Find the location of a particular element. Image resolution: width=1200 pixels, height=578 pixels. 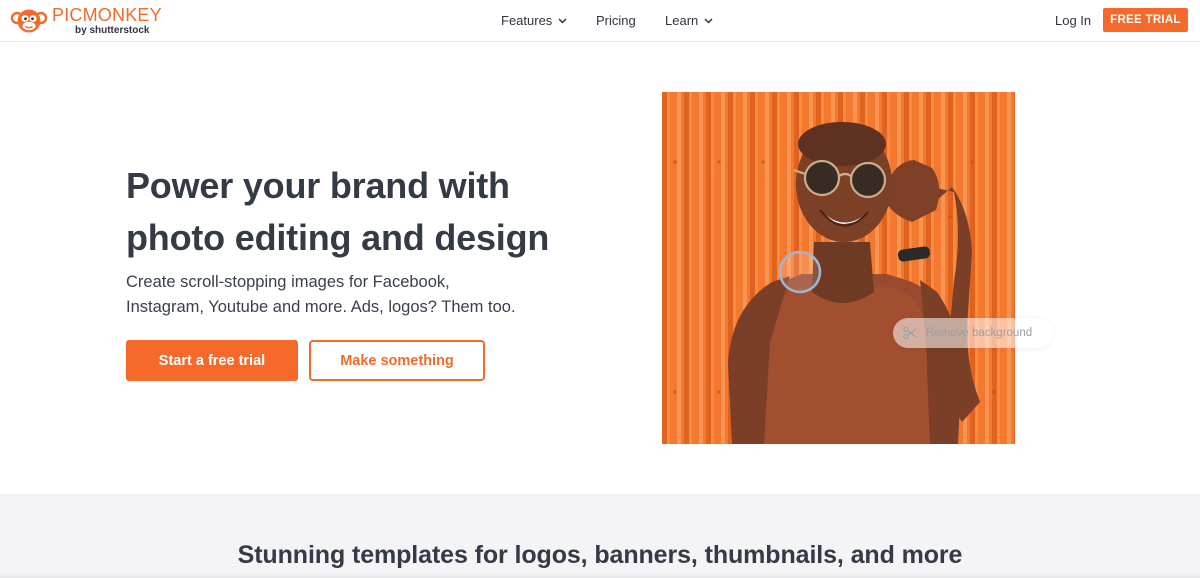

nav-pricing: Pricing is located at coordinates (616, 20).